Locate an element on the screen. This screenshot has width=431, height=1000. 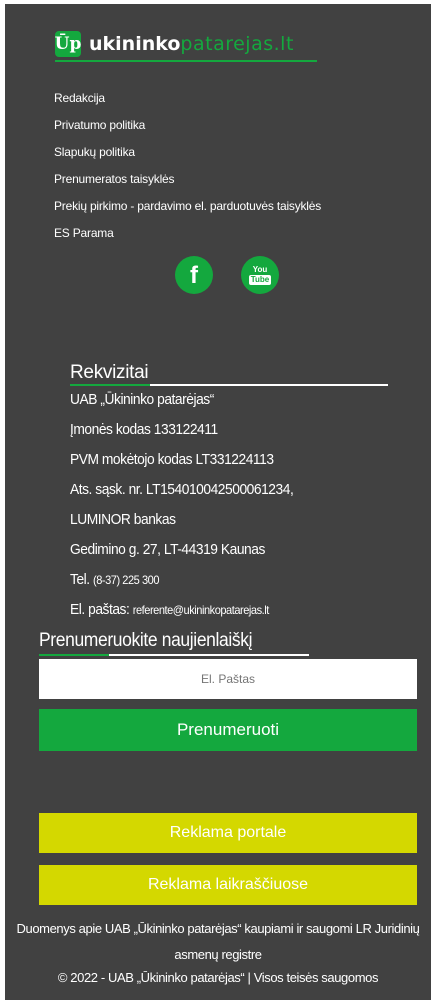
site-logo: Ūp ukininkopatarejas.lt is located at coordinates (174, 44).